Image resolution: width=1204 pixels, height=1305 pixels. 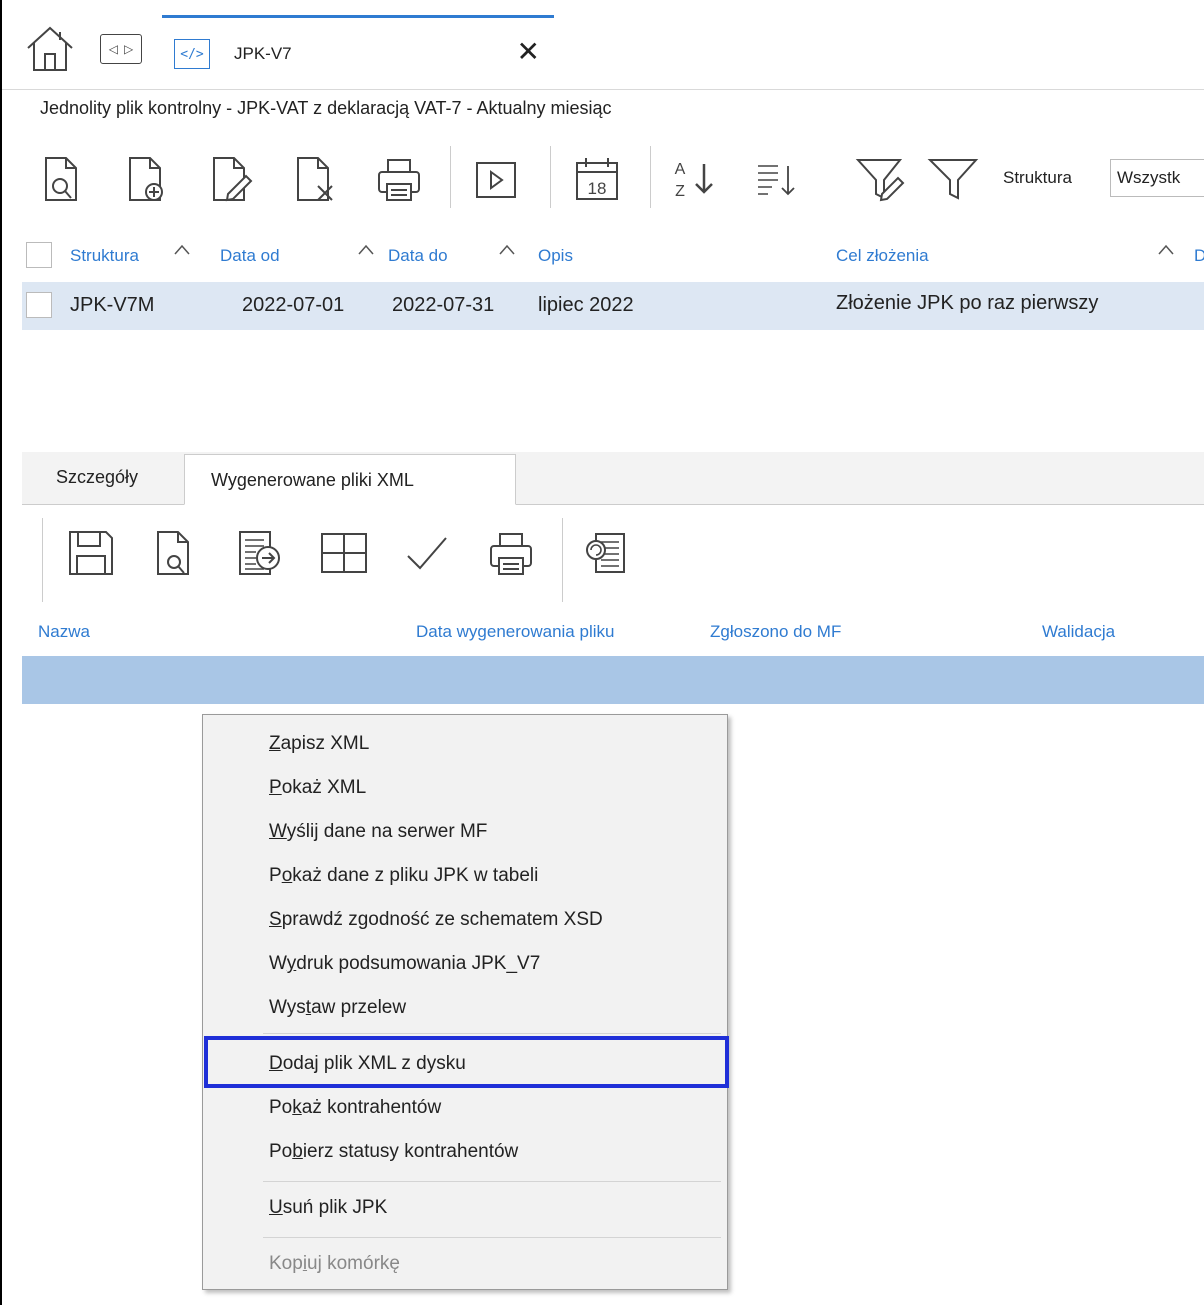 I want to click on tab-strip: ◁ ▷ </> JPK-V7 ✕, so click(x=603, y=45).